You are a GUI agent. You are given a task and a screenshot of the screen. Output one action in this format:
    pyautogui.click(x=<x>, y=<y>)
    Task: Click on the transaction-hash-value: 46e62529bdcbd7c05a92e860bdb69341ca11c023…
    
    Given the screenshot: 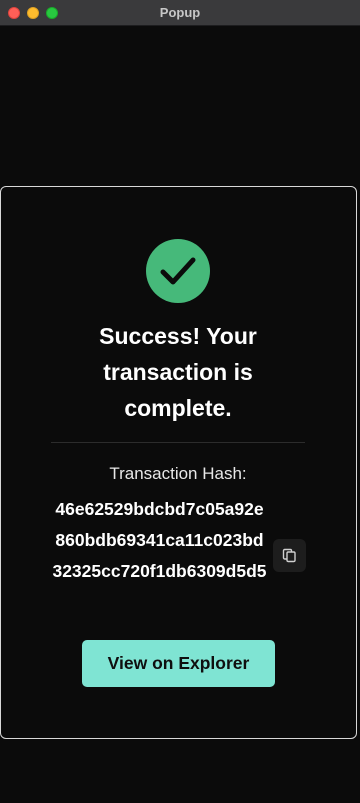 What is the action you would take?
    pyautogui.click(x=159, y=540)
    